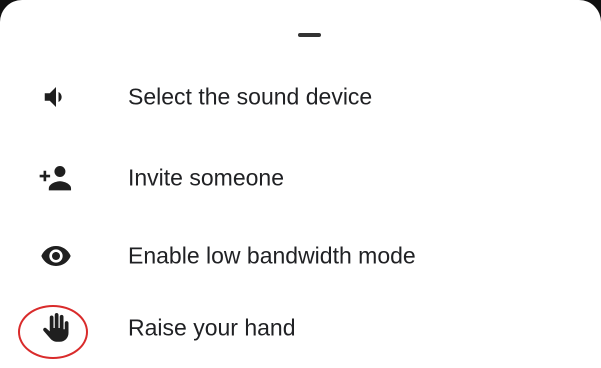 Image resolution: width=601 pixels, height=368 pixels. I want to click on speaker-icon, so click(56, 97).